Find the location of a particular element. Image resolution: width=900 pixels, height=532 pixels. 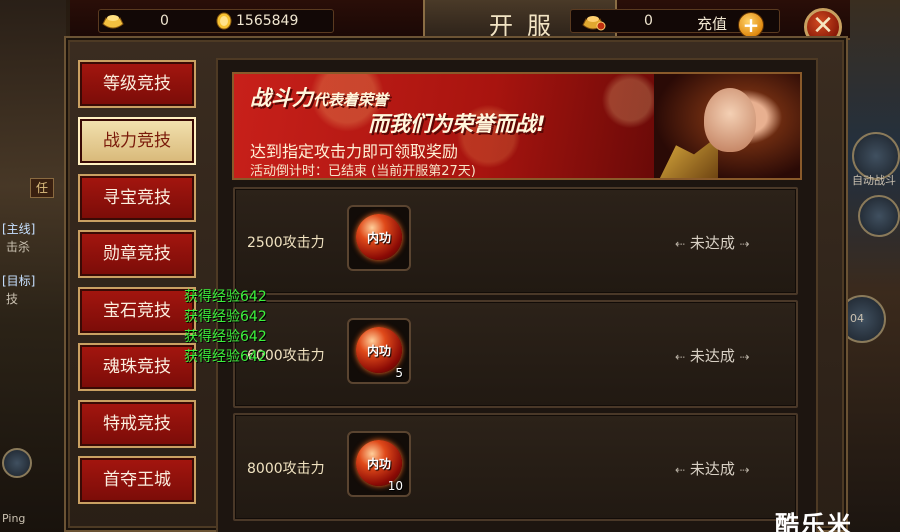

reward-requirement: 2500攻击力 is located at coordinates (286, 243).